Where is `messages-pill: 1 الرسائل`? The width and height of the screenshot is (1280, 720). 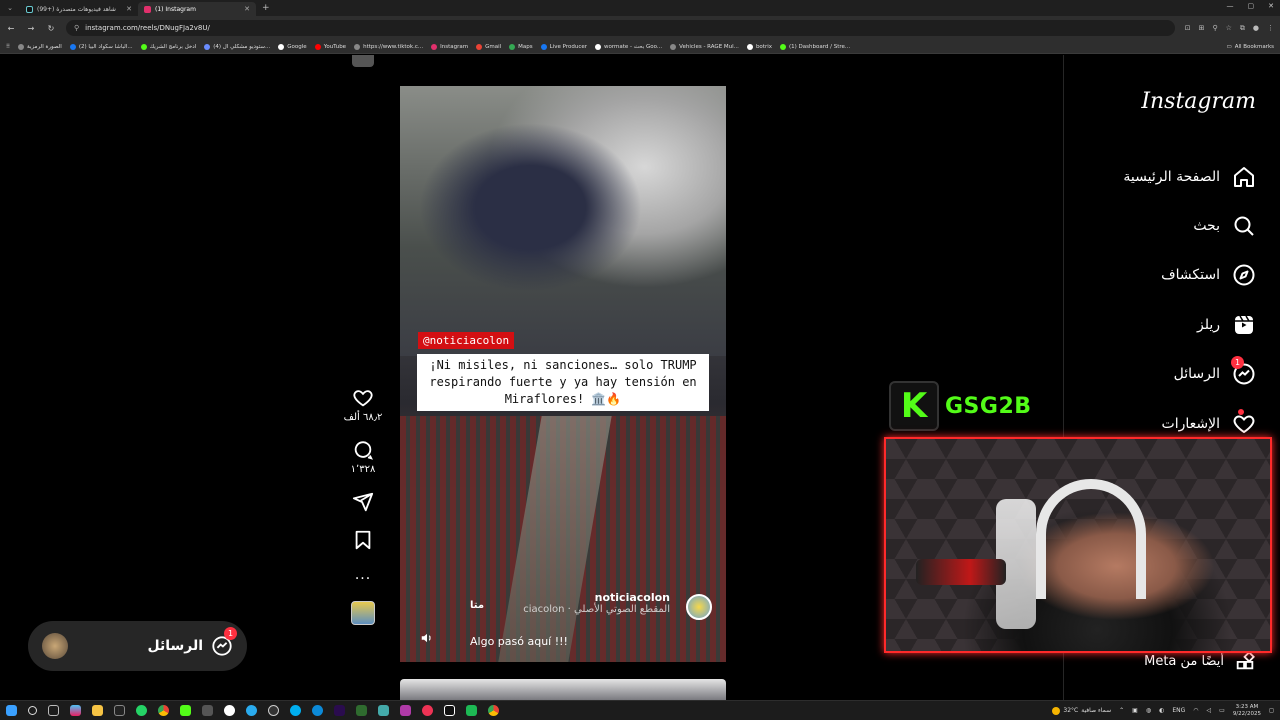 messages-pill: 1 الرسائل is located at coordinates (137, 646).